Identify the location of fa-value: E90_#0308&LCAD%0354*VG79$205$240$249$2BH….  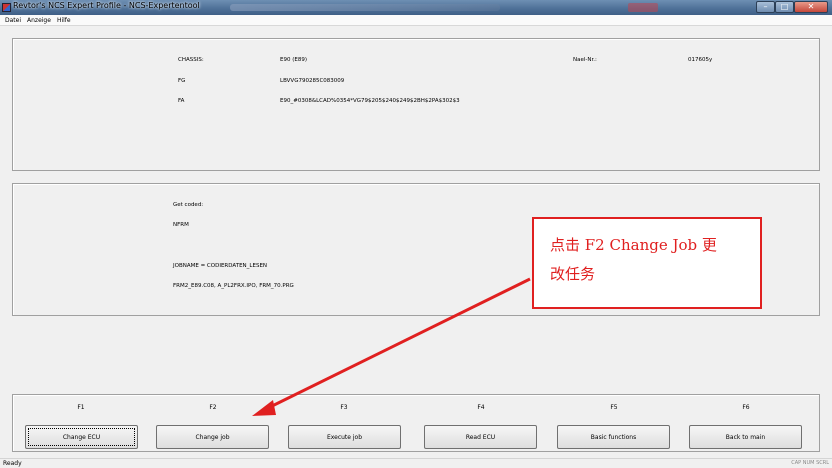
(370, 101).